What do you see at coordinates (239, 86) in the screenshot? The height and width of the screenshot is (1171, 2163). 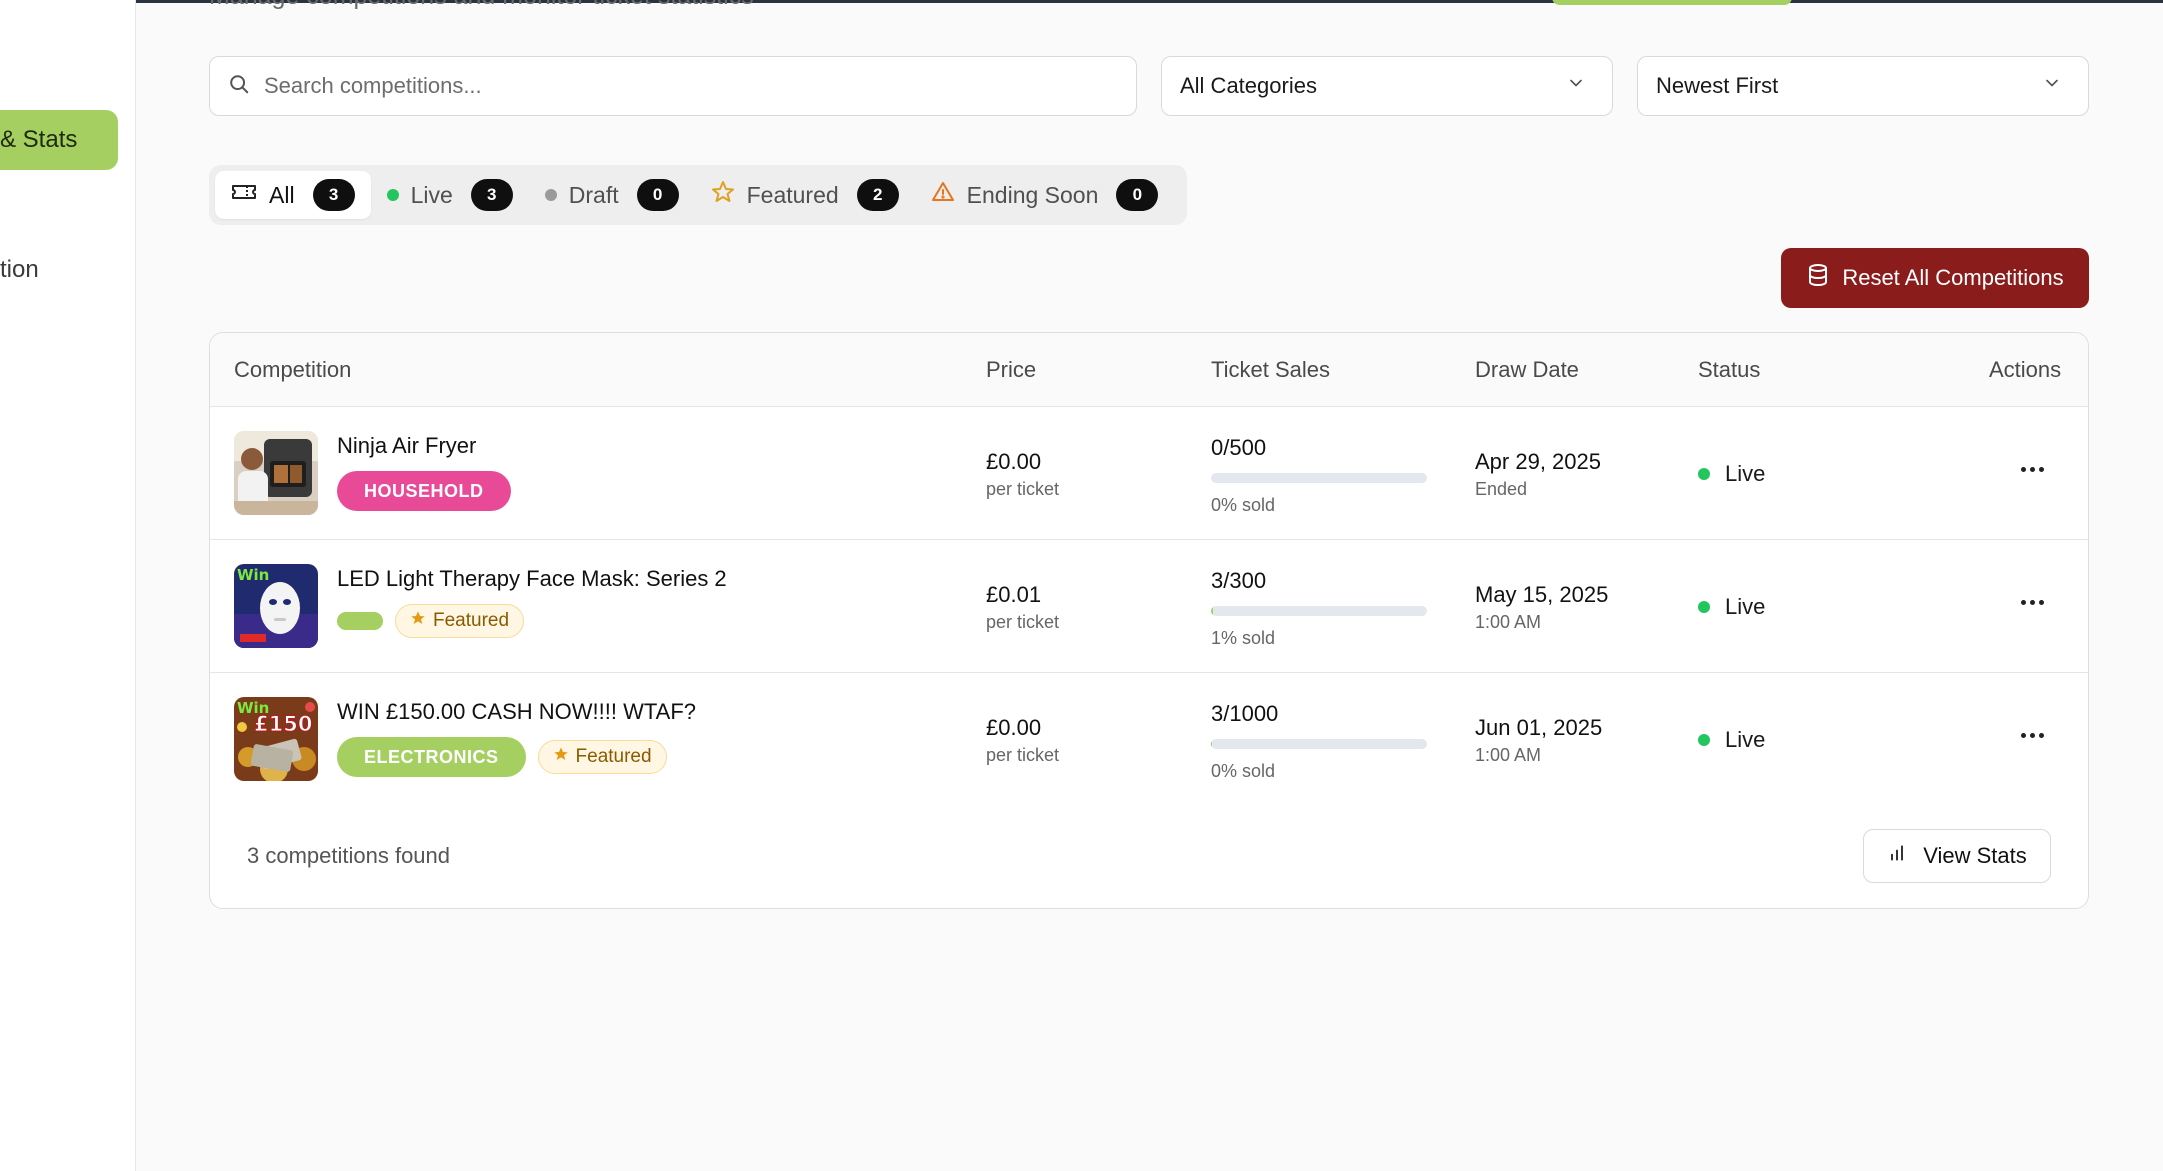 I see `search-icon` at bounding box center [239, 86].